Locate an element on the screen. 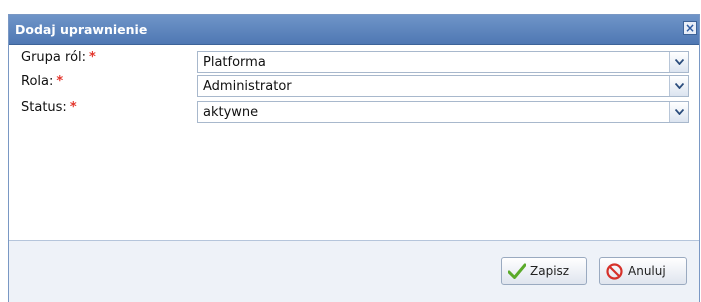 The image size is (701, 302). dialog-titlebar: Dodaj uprawnienie × is located at coordinates (354, 30).